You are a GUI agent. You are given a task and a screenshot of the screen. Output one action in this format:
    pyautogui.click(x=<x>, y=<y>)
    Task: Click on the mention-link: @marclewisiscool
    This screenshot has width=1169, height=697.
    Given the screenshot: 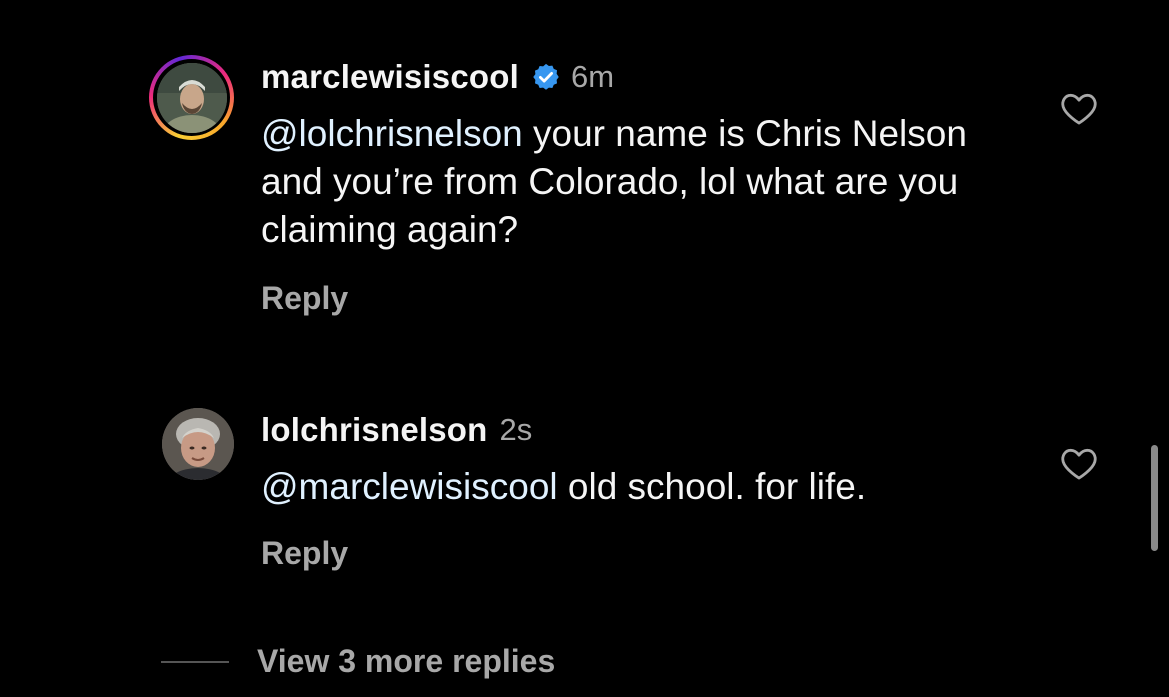 What is the action you would take?
    pyautogui.click(x=409, y=486)
    